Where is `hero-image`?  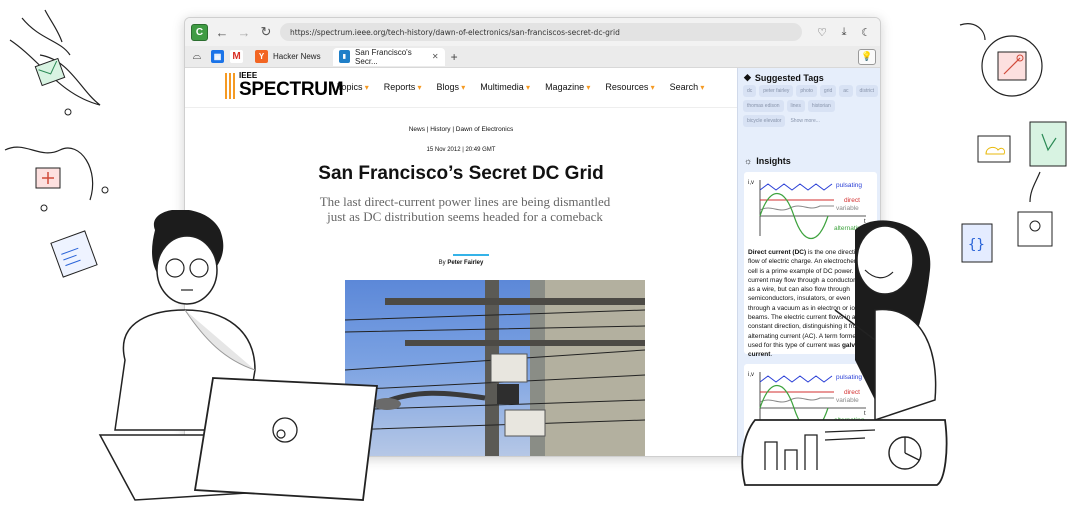
hero-image is located at coordinates (495, 368).